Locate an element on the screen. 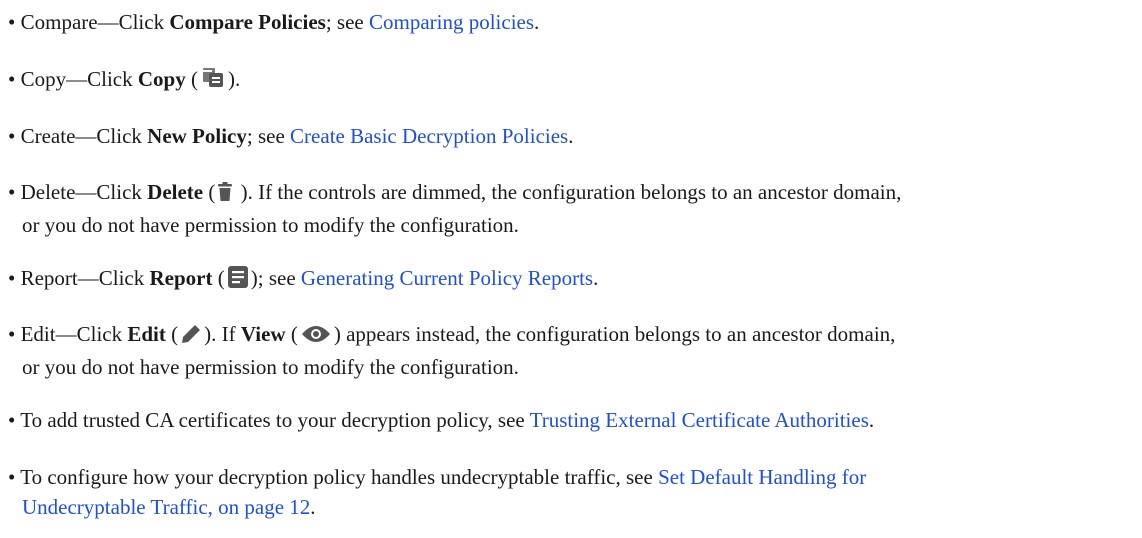  item-lead: • Create—Click is located at coordinates (78, 136).